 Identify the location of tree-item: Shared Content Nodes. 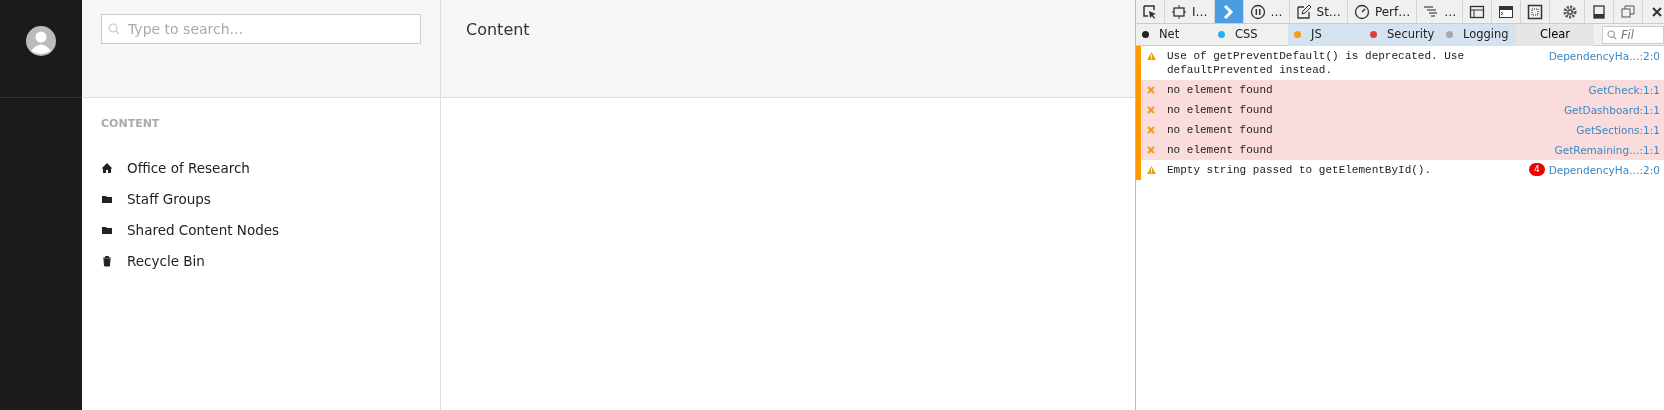
(203, 230).